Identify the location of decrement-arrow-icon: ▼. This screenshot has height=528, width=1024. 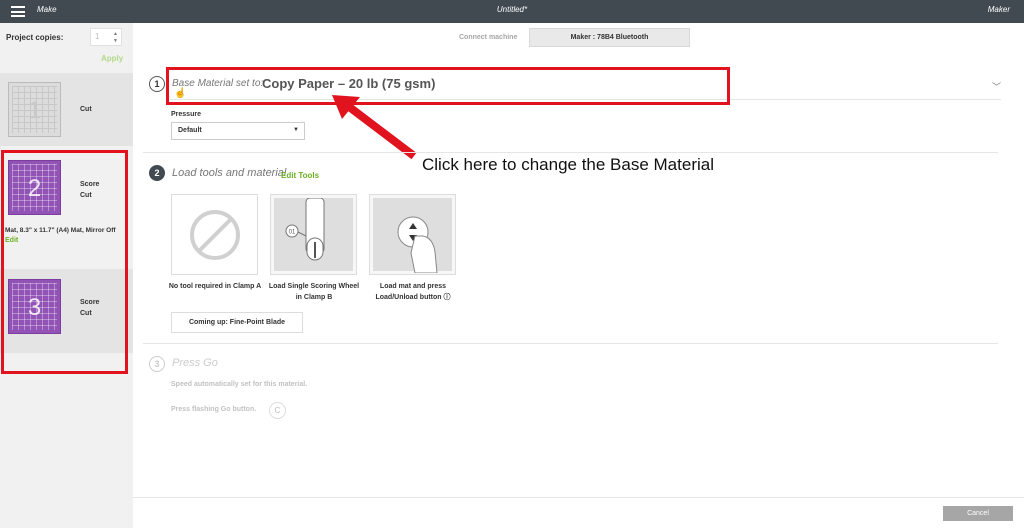
(115, 41).